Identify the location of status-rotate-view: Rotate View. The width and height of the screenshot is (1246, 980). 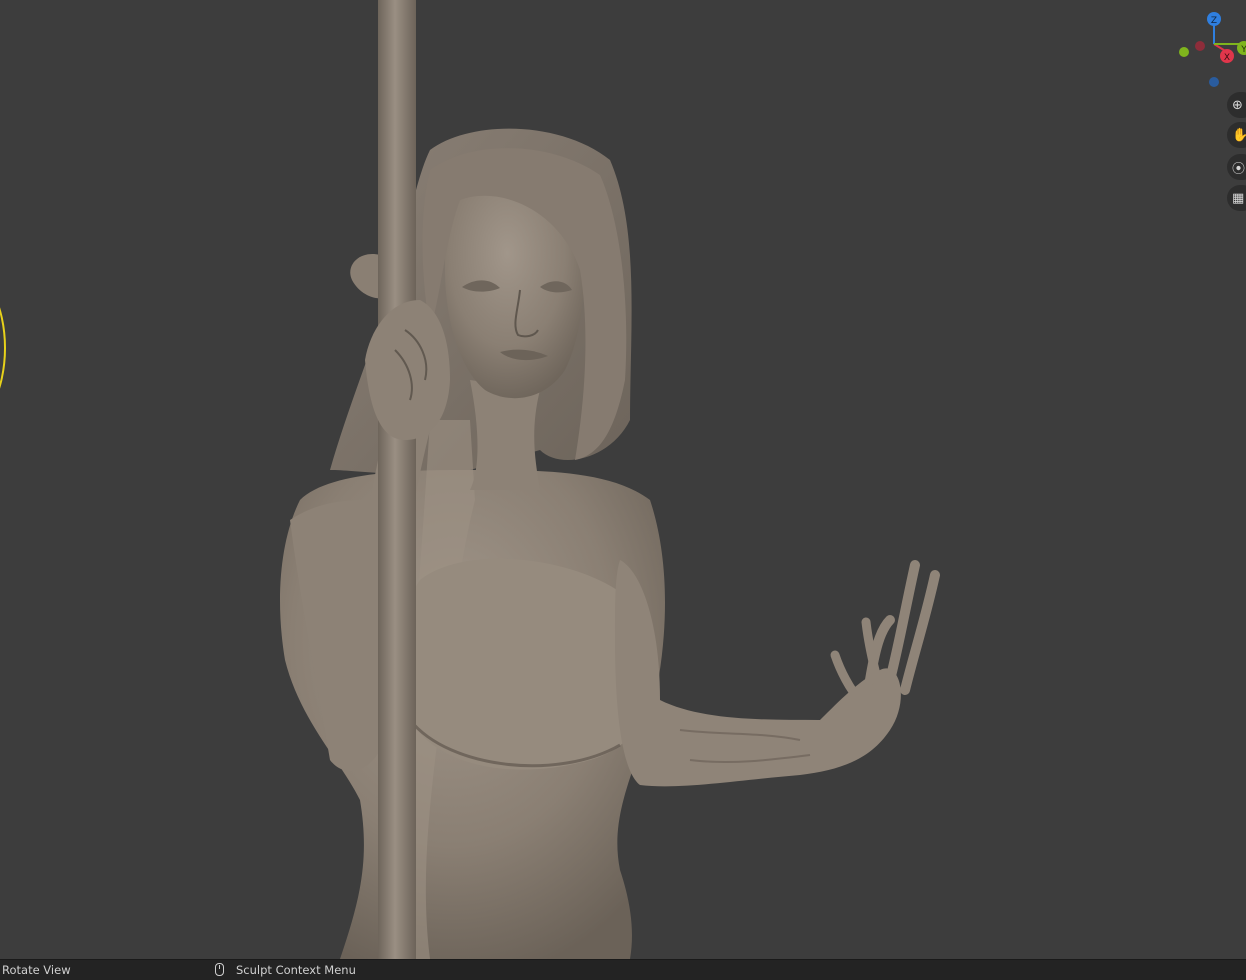
(36, 970).